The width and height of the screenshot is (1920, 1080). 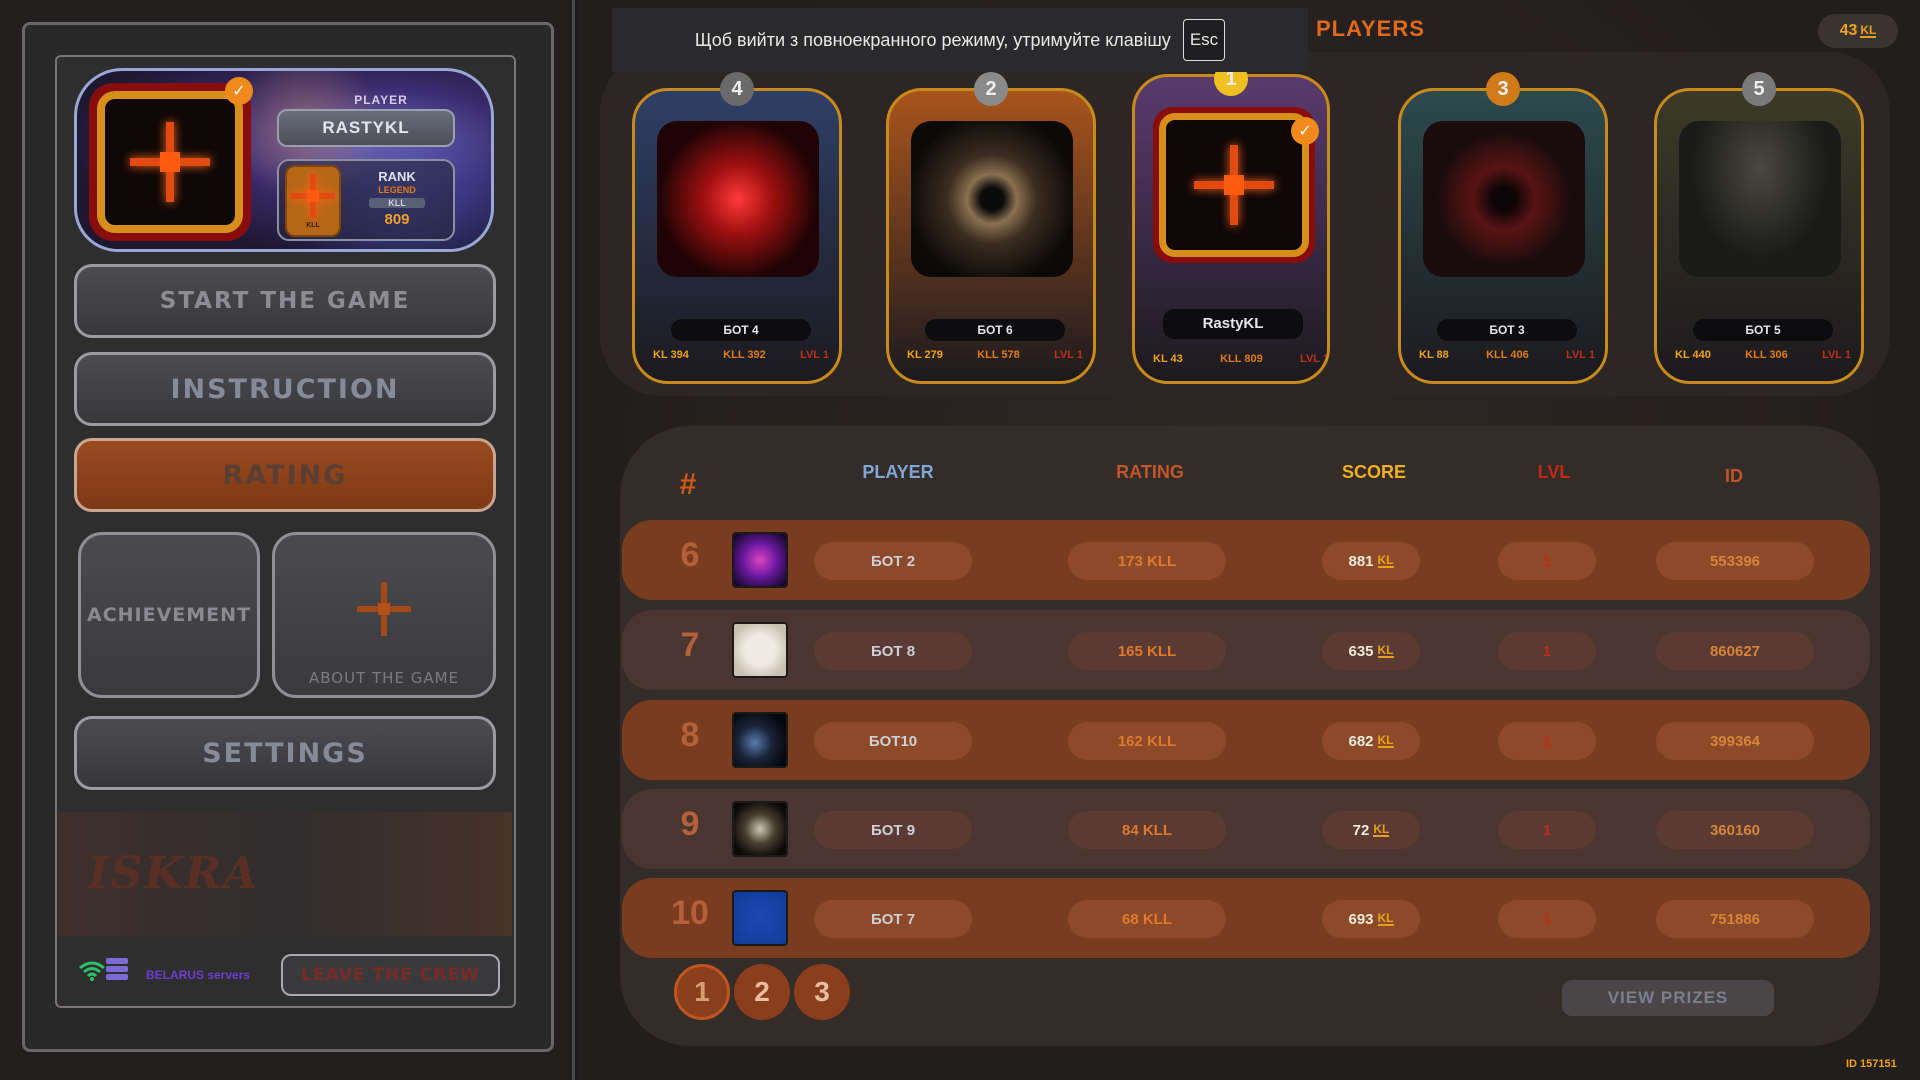 What do you see at coordinates (671, 355) in the screenshot?
I see `podium-kl: KL 394` at bounding box center [671, 355].